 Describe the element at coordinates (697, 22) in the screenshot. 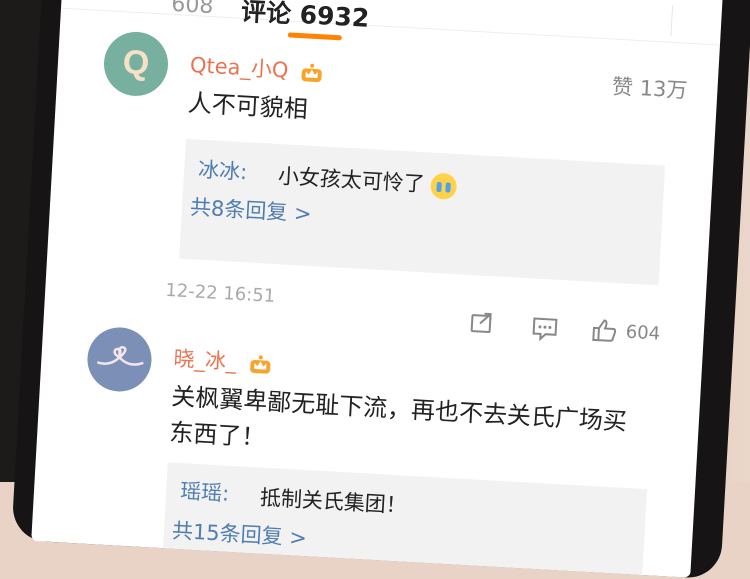

I see `tab-divider` at that location.